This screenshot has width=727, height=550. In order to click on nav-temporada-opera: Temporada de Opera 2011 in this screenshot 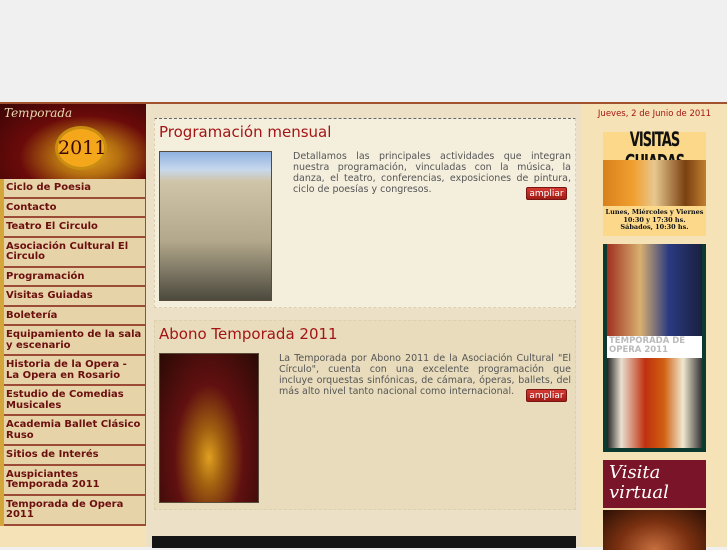, I will do `click(75, 510)`.